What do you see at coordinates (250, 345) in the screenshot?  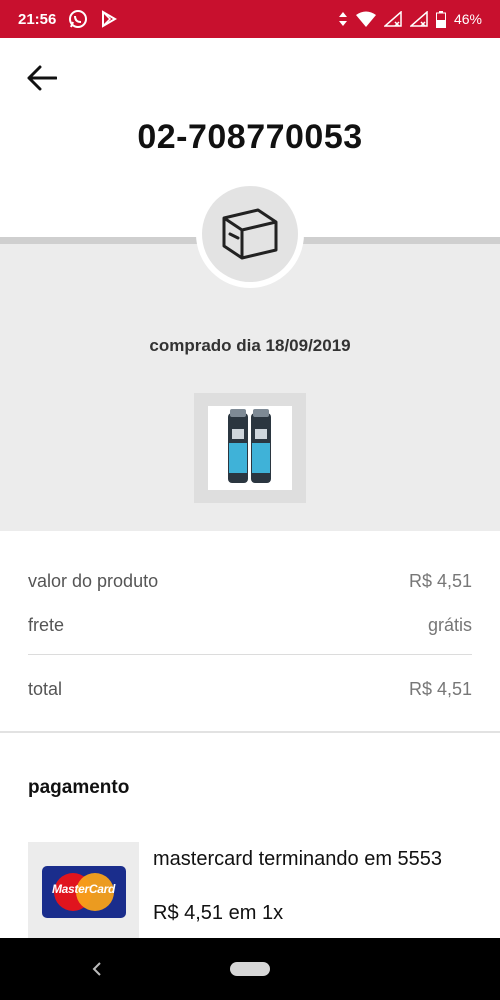 I see `purchase-date: comprado dia 18/09/2019` at bounding box center [250, 345].